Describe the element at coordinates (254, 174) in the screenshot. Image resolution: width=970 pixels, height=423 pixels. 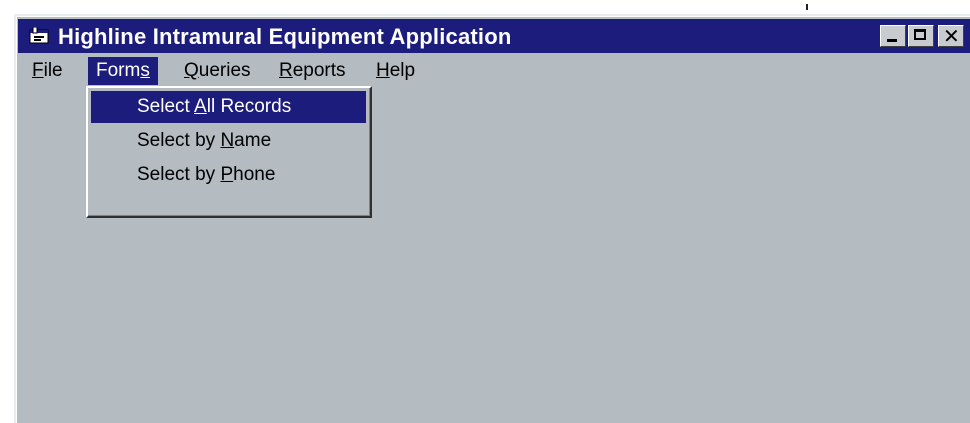
I see `menu-item-label-post: hone` at that location.